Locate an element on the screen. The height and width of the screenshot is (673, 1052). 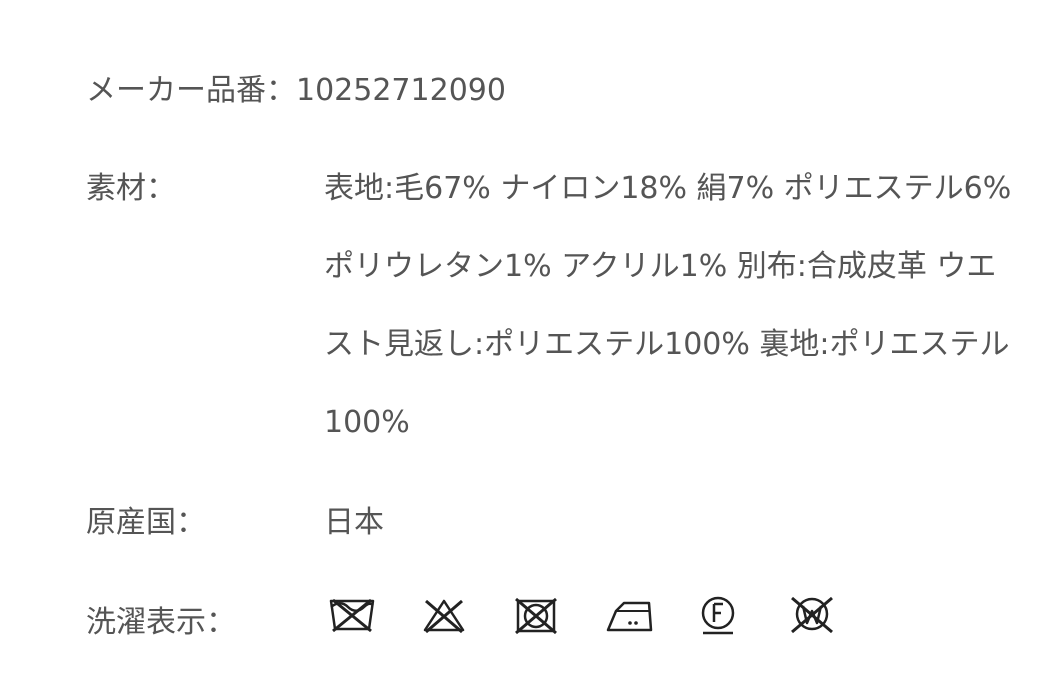
material-label: 素材： is located at coordinates (131, 188).